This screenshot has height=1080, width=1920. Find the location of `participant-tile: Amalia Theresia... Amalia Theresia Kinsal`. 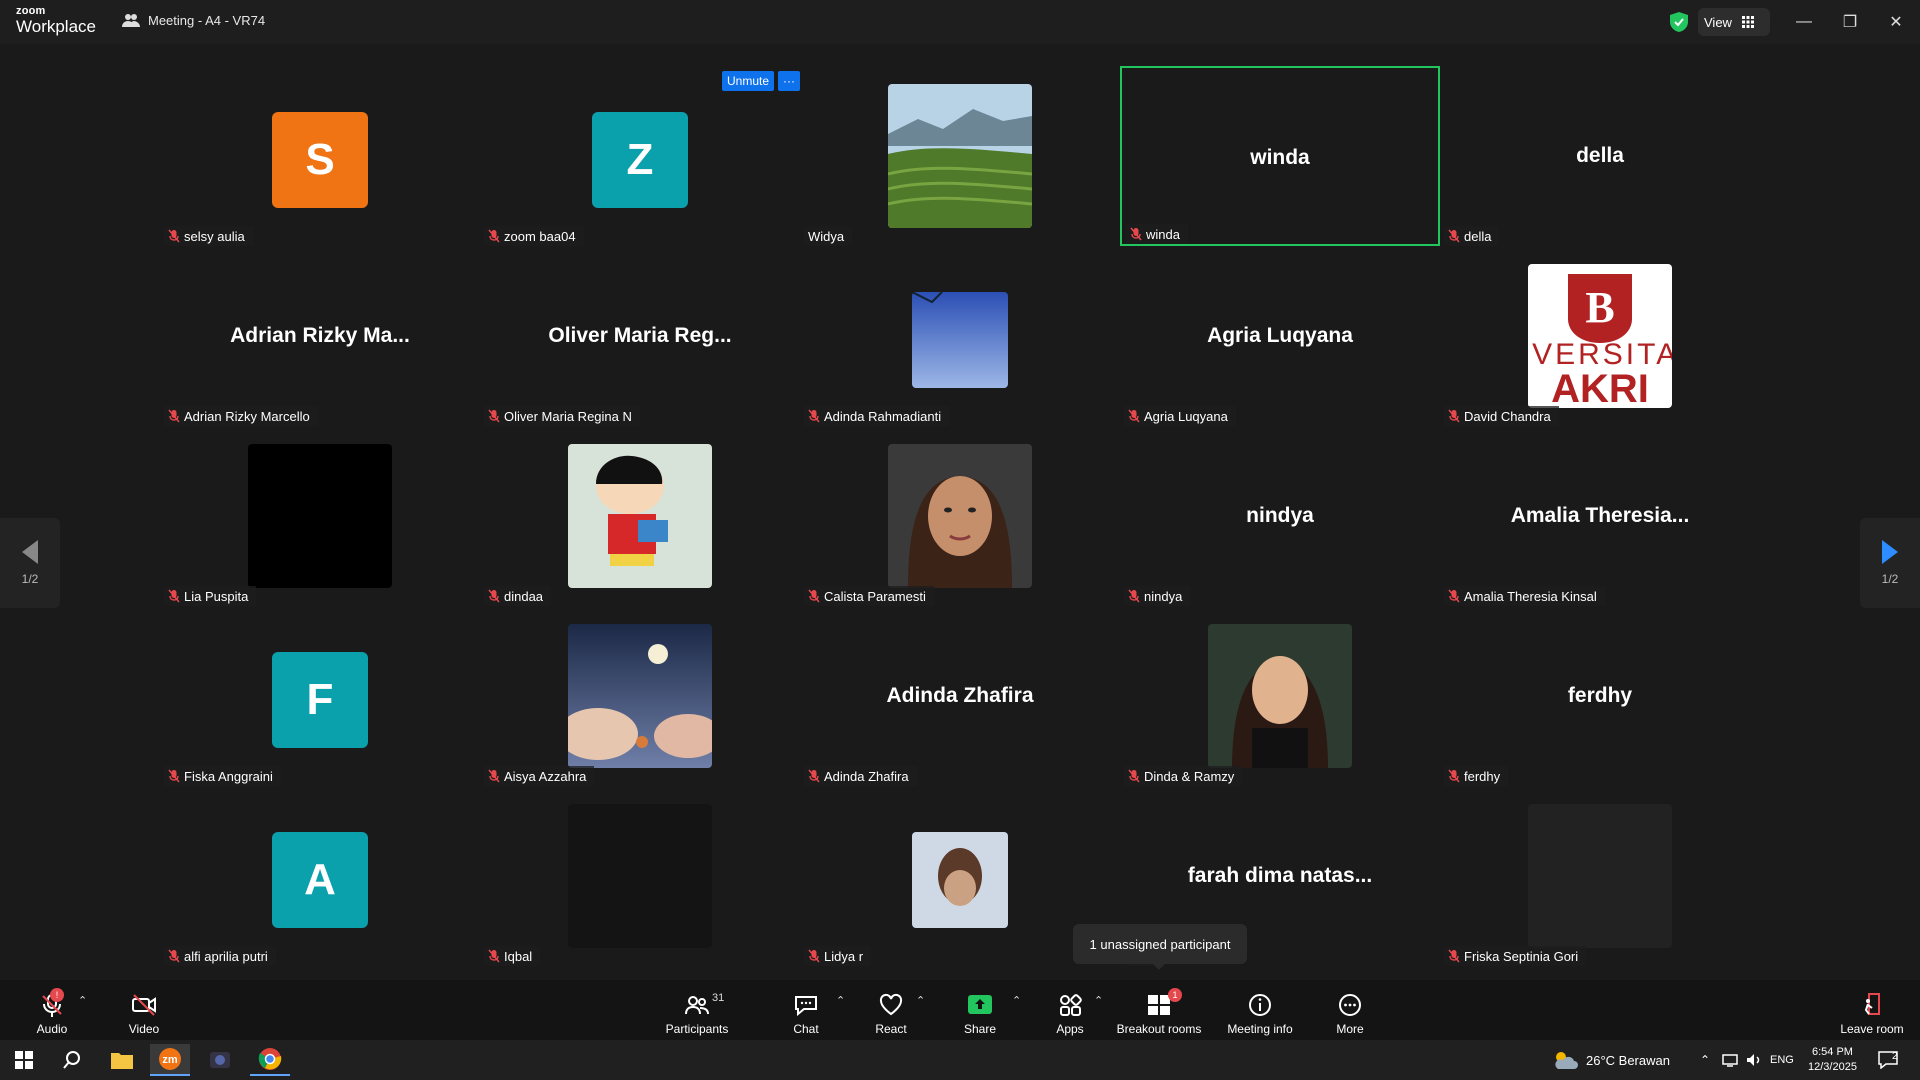

participant-tile: Amalia Theresia... Amalia Theresia Kinsal is located at coordinates (1600, 516).